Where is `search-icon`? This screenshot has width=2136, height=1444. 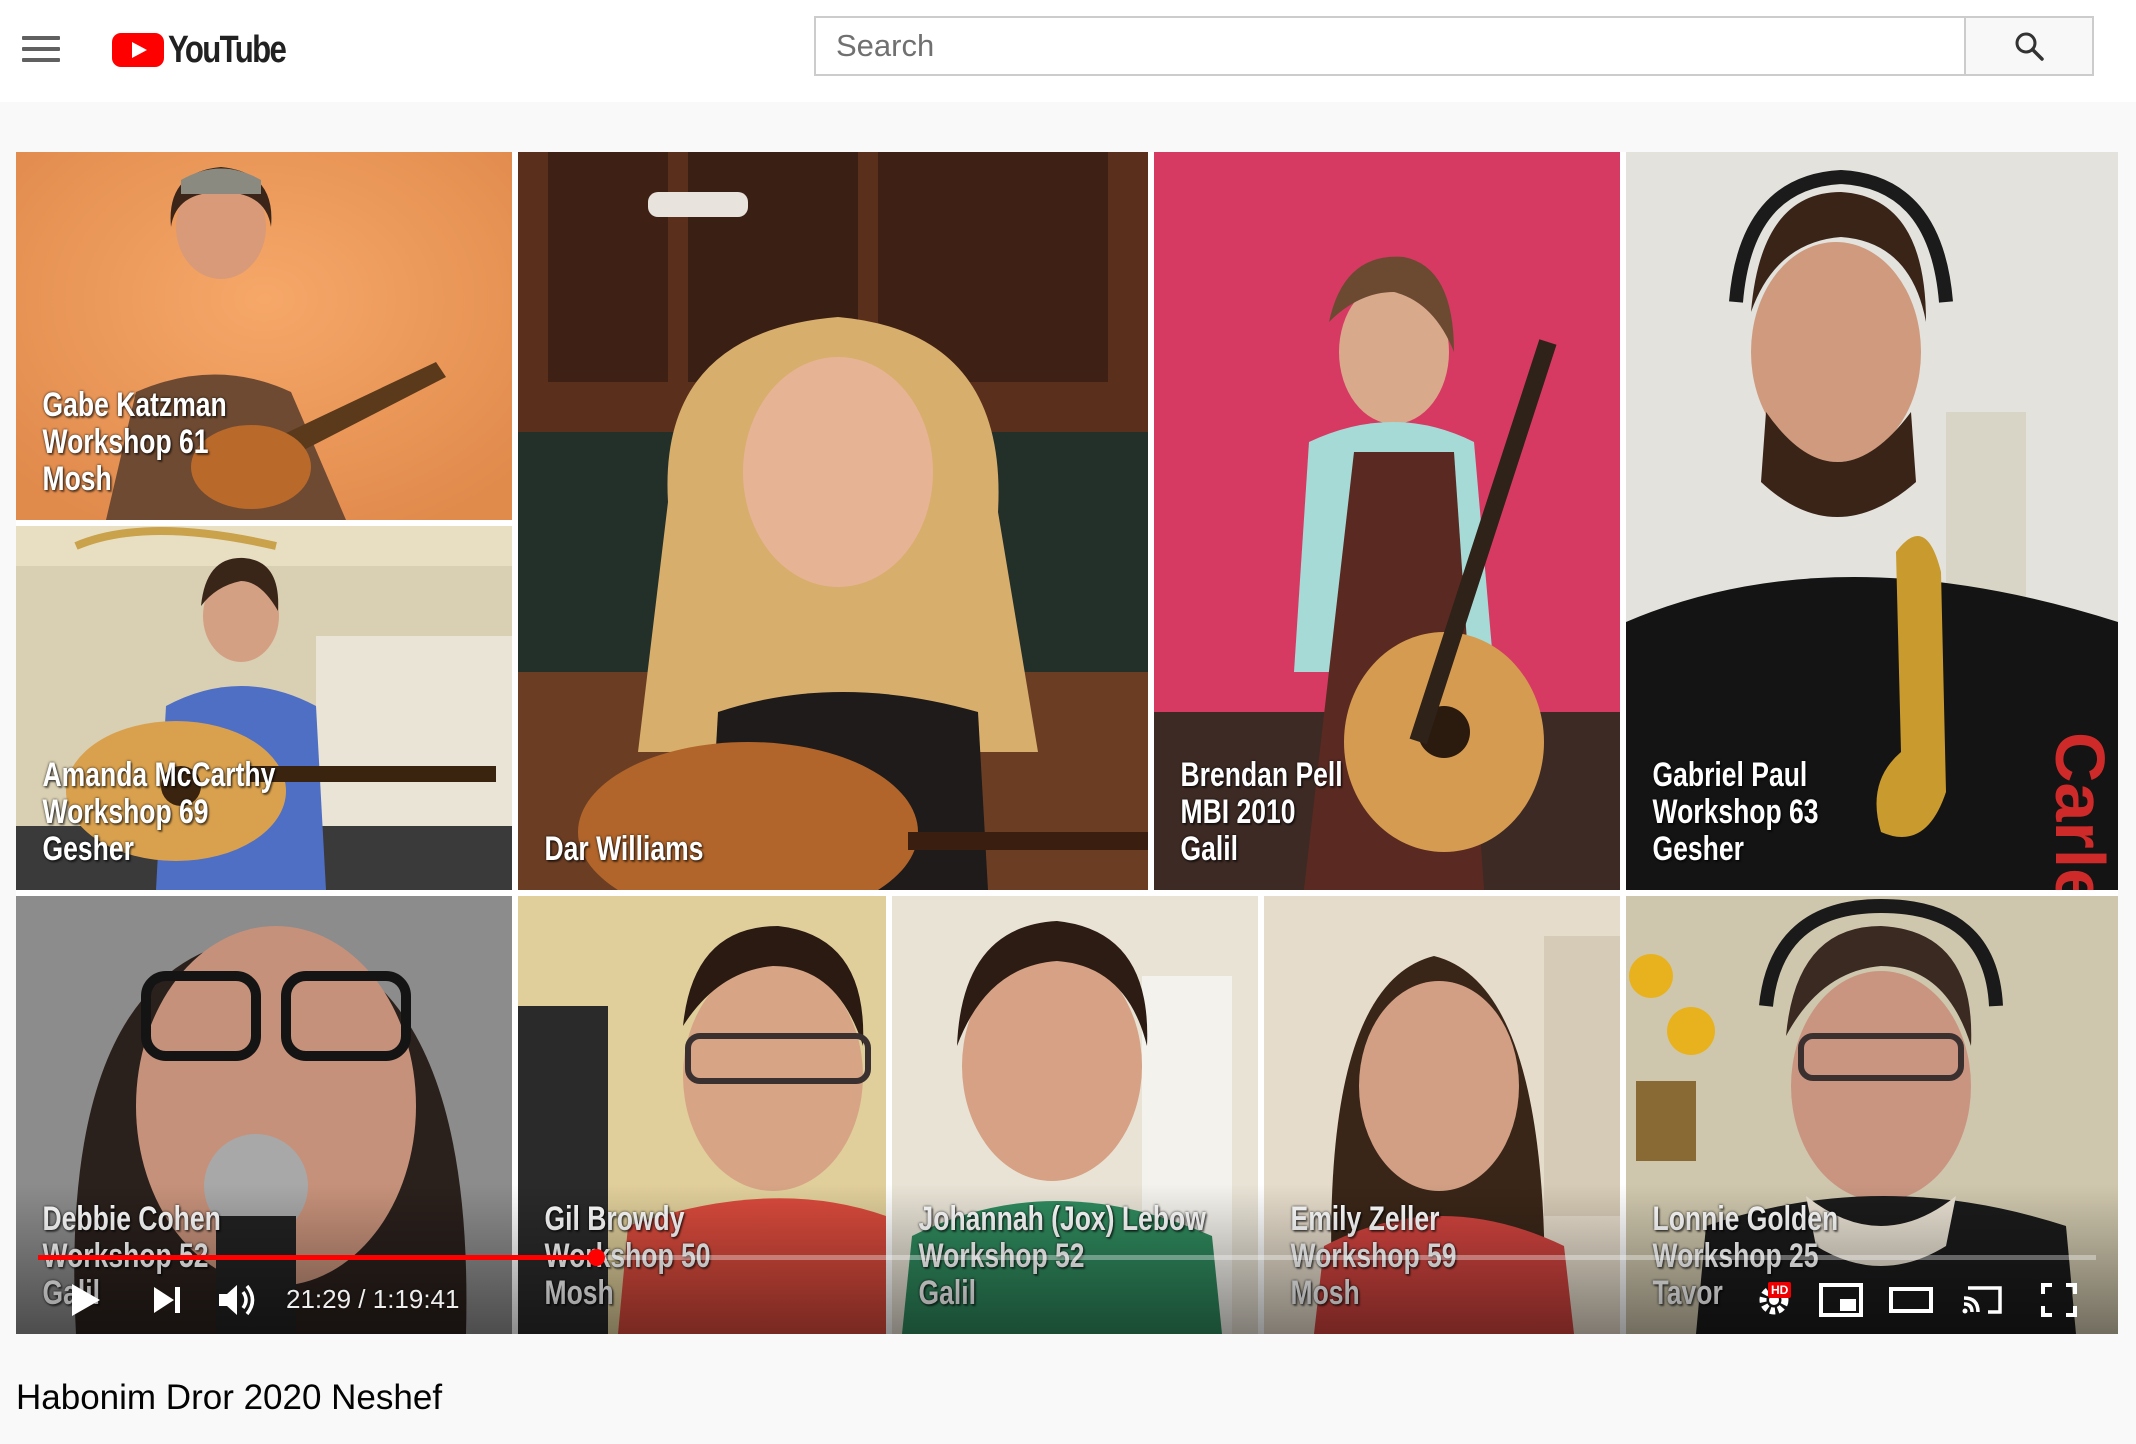
search-icon is located at coordinates (2029, 46).